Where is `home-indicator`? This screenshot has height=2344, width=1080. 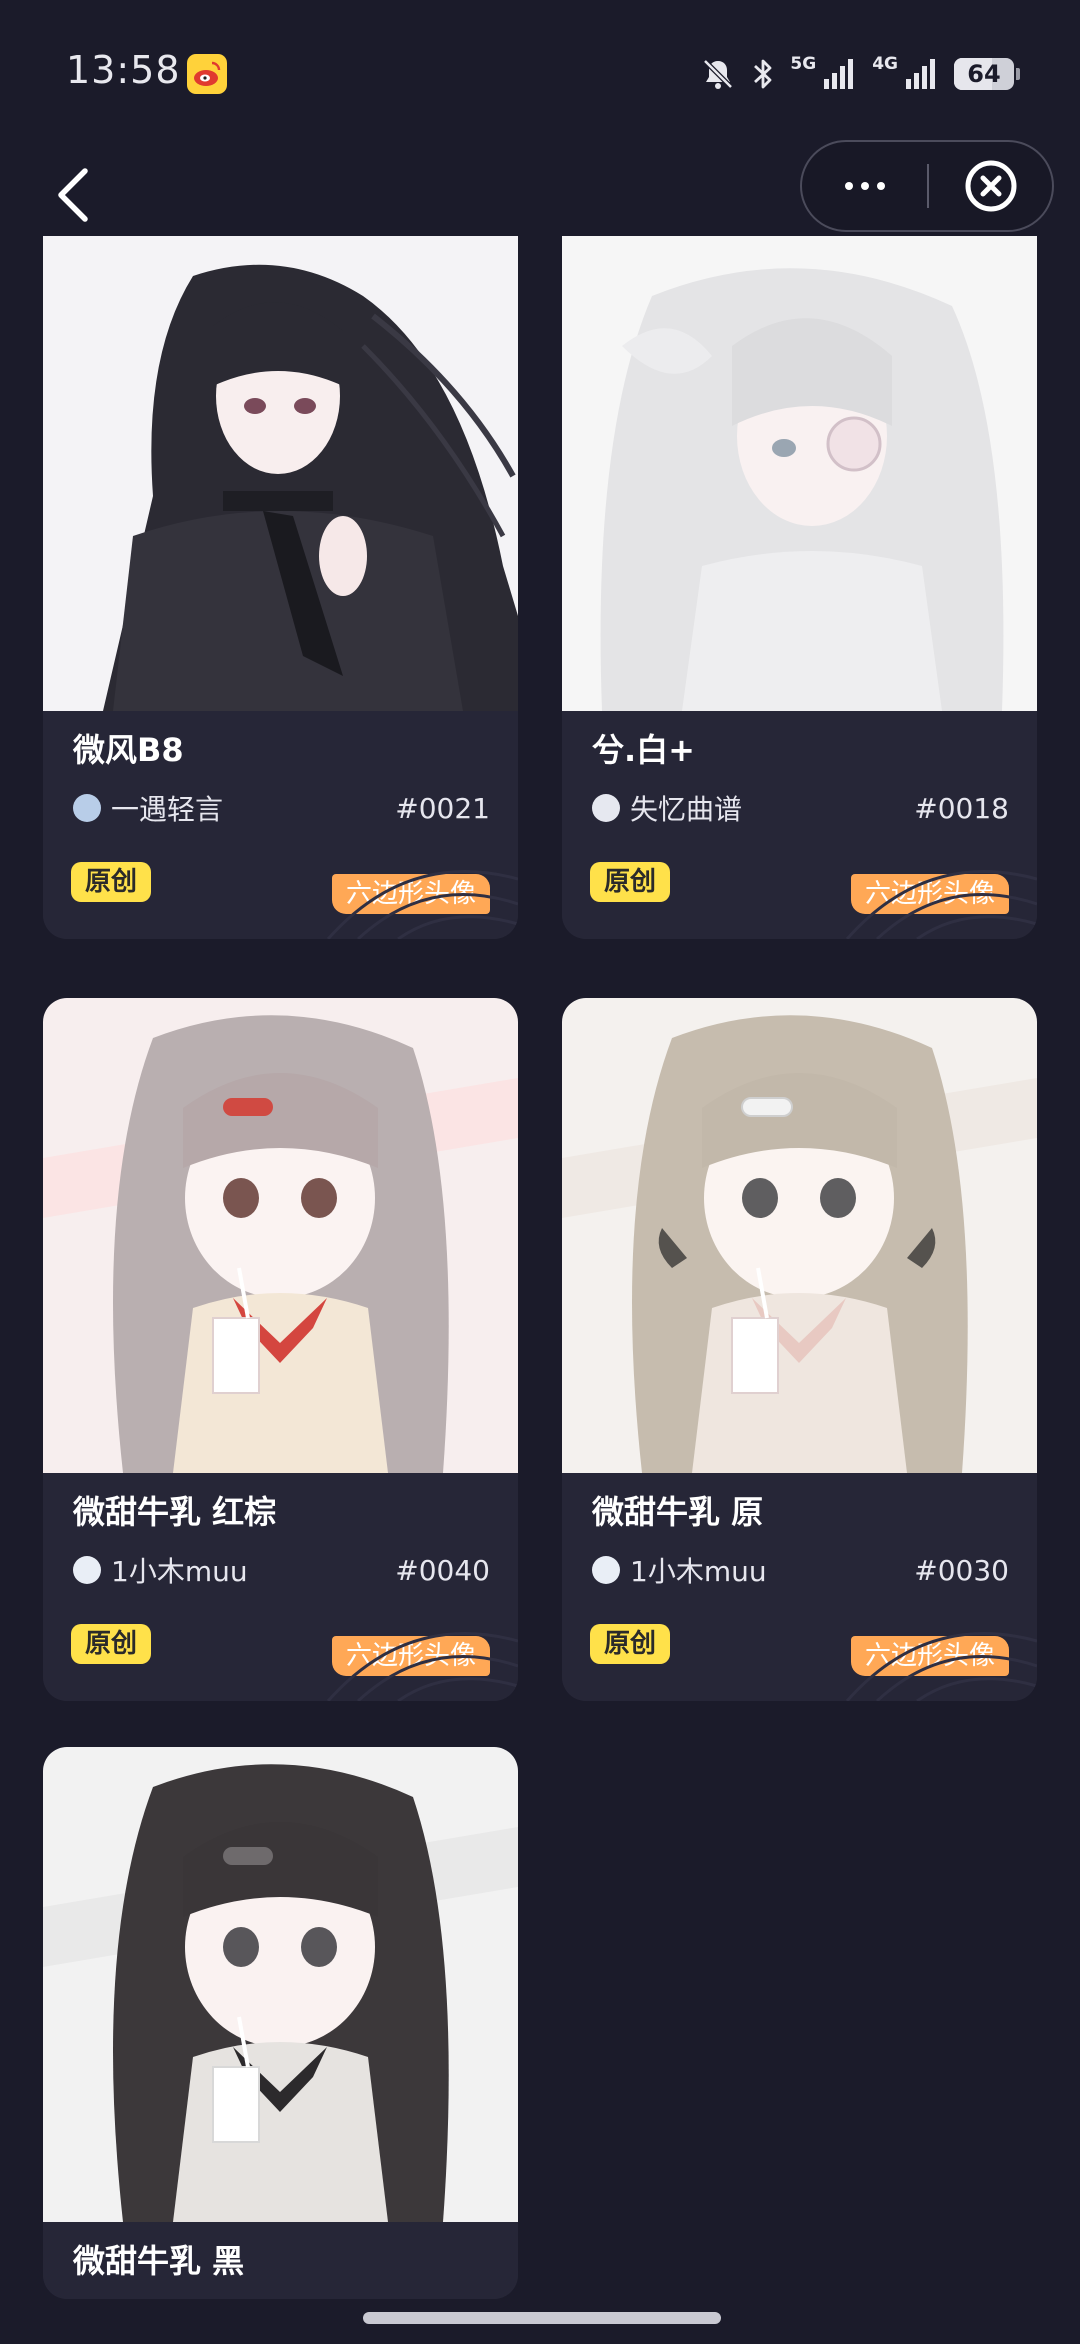
home-indicator is located at coordinates (542, 2318).